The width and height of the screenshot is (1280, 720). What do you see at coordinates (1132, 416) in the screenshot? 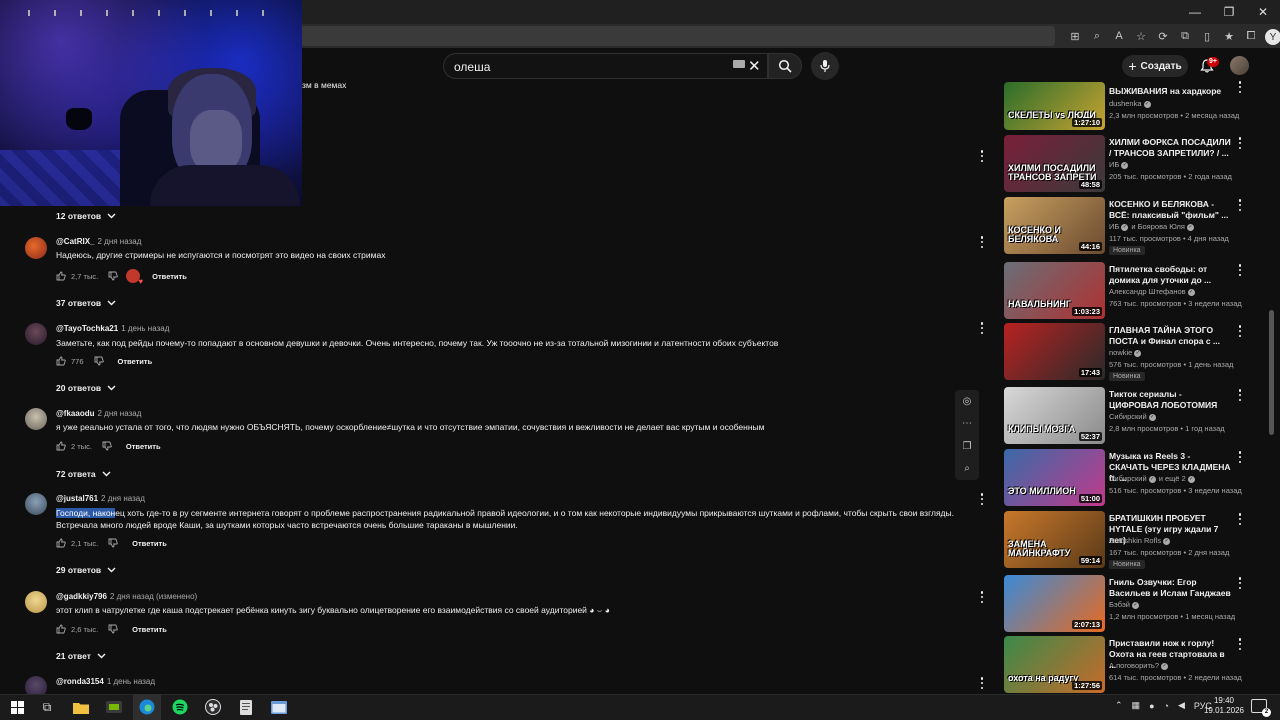
I see `video-channel: Сибирский ✓` at bounding box center [1132, 416].